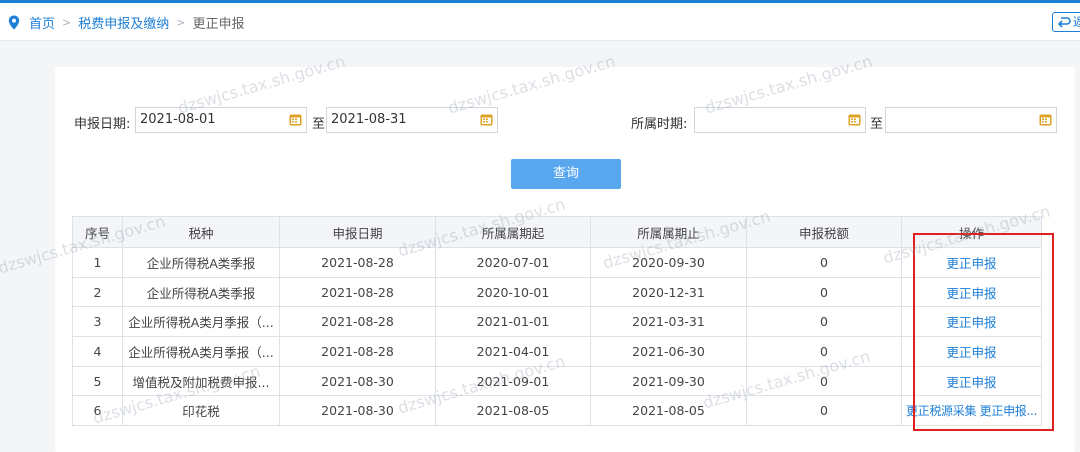  I want to click on cell-index: 1, so click(97, 262).